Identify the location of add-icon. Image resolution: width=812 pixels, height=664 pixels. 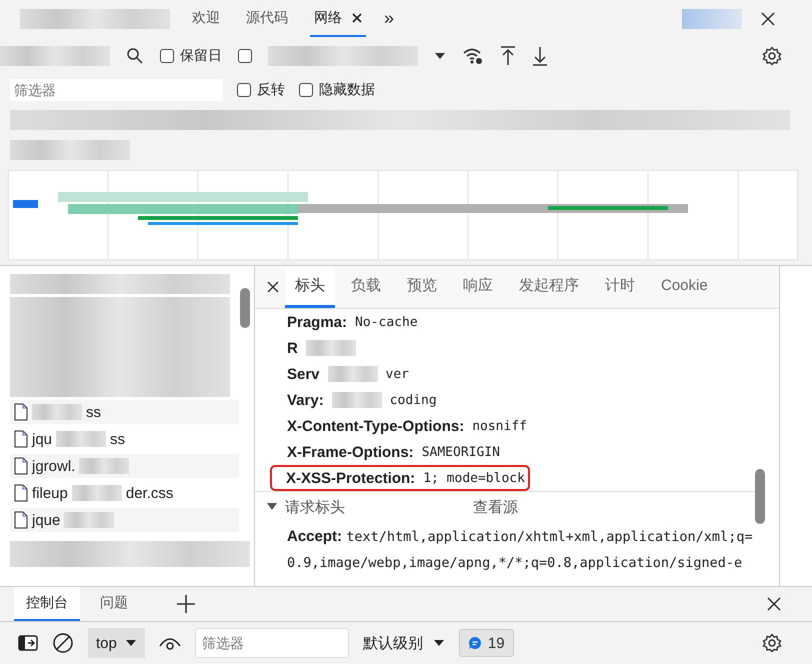
(186, 604).